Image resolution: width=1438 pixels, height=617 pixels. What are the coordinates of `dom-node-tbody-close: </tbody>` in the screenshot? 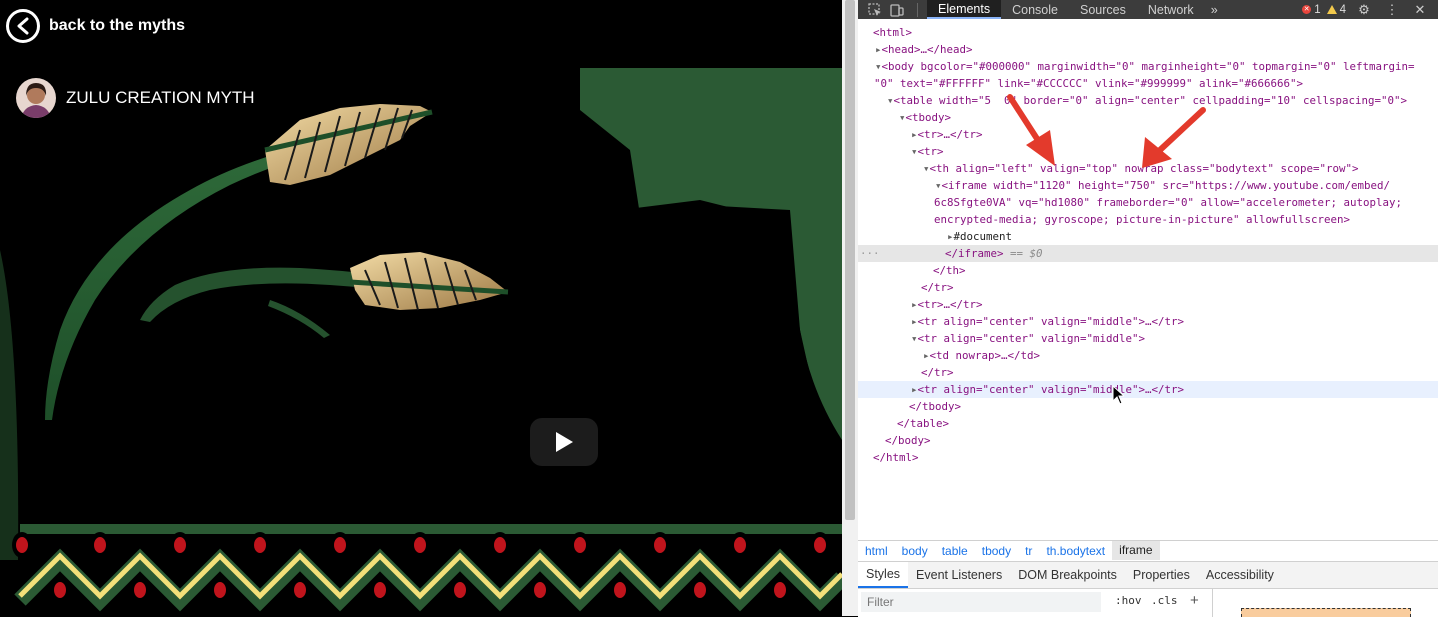 It's located at (1148, 406).